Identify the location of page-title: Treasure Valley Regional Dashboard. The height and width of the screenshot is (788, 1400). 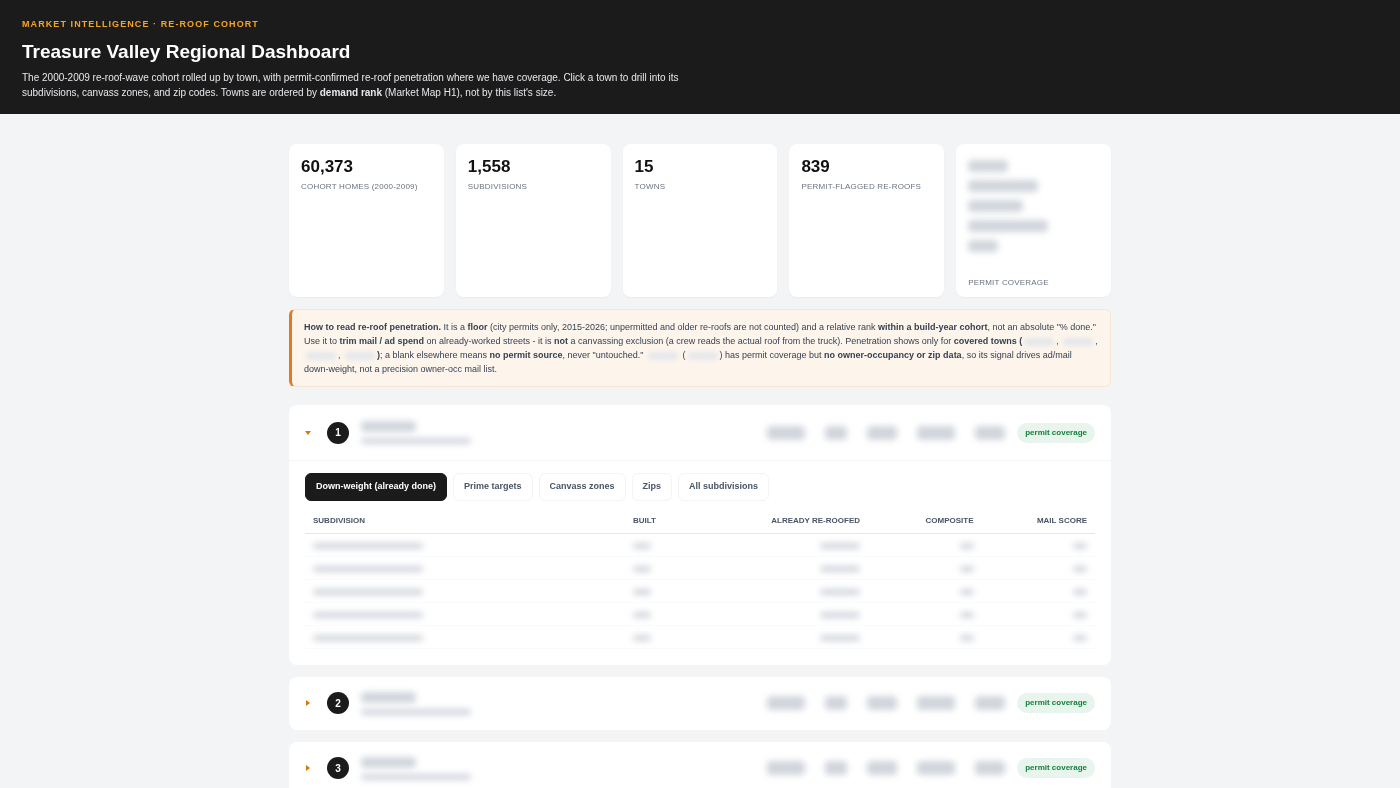
(187, 51).